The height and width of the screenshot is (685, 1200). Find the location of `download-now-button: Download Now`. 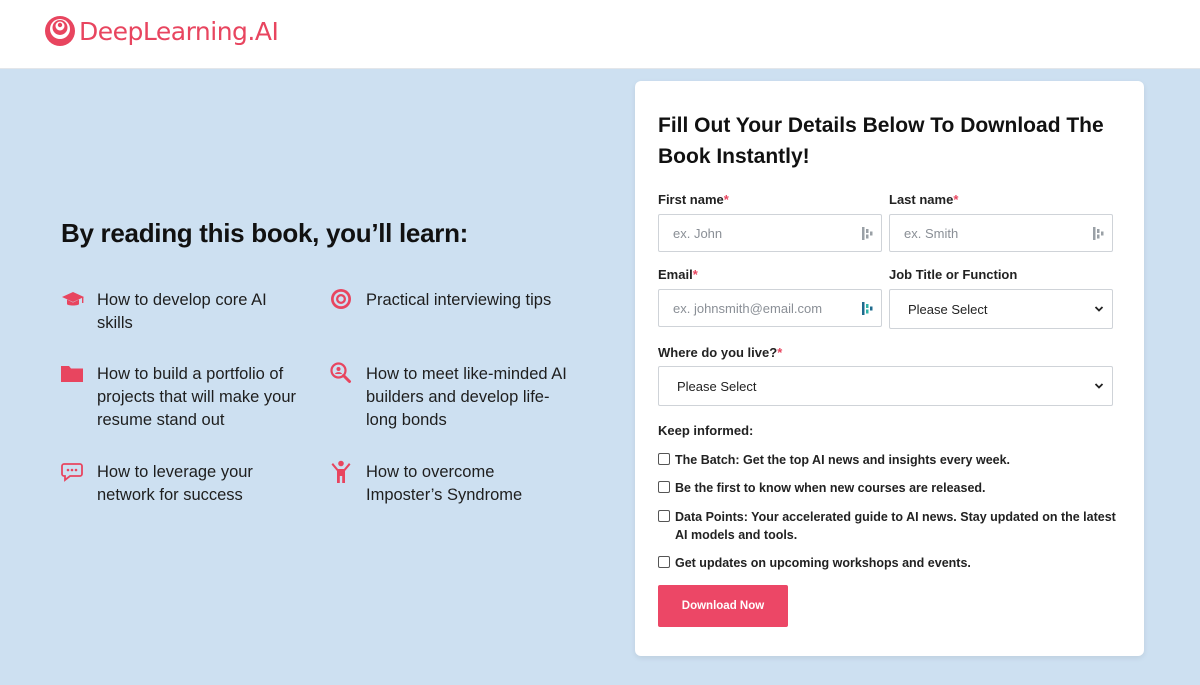

download-now-button: Download Now is located at coordinates (723, 606).